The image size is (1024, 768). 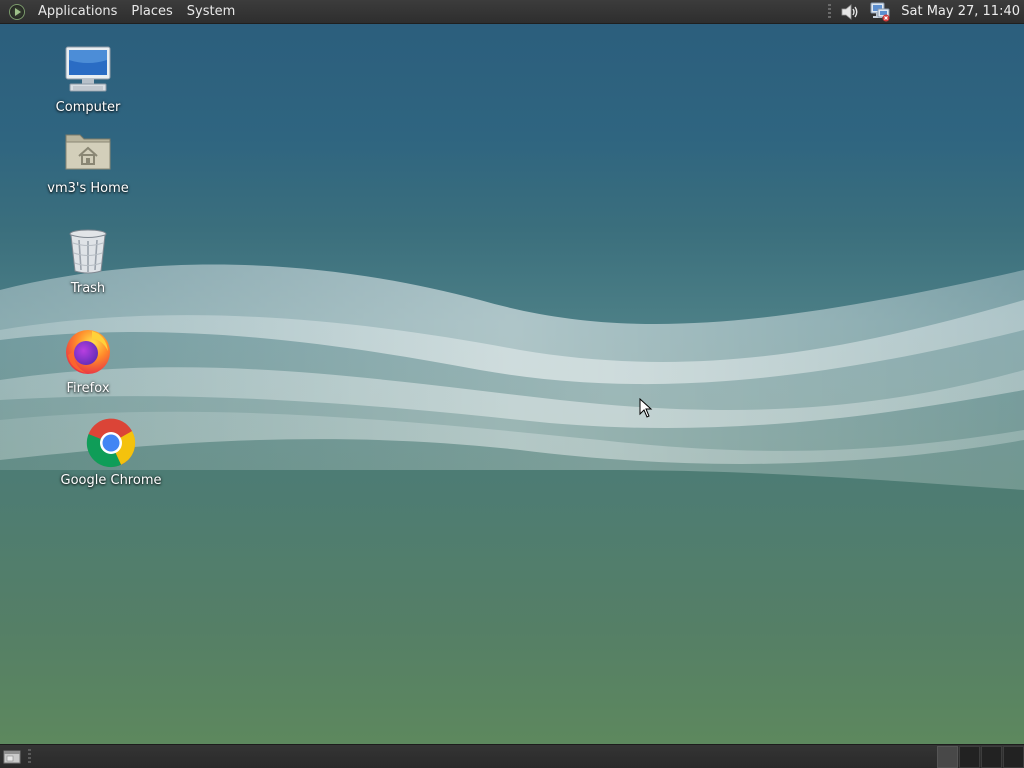 I want to click on home-folder-icon, so click(x=88, y=152).